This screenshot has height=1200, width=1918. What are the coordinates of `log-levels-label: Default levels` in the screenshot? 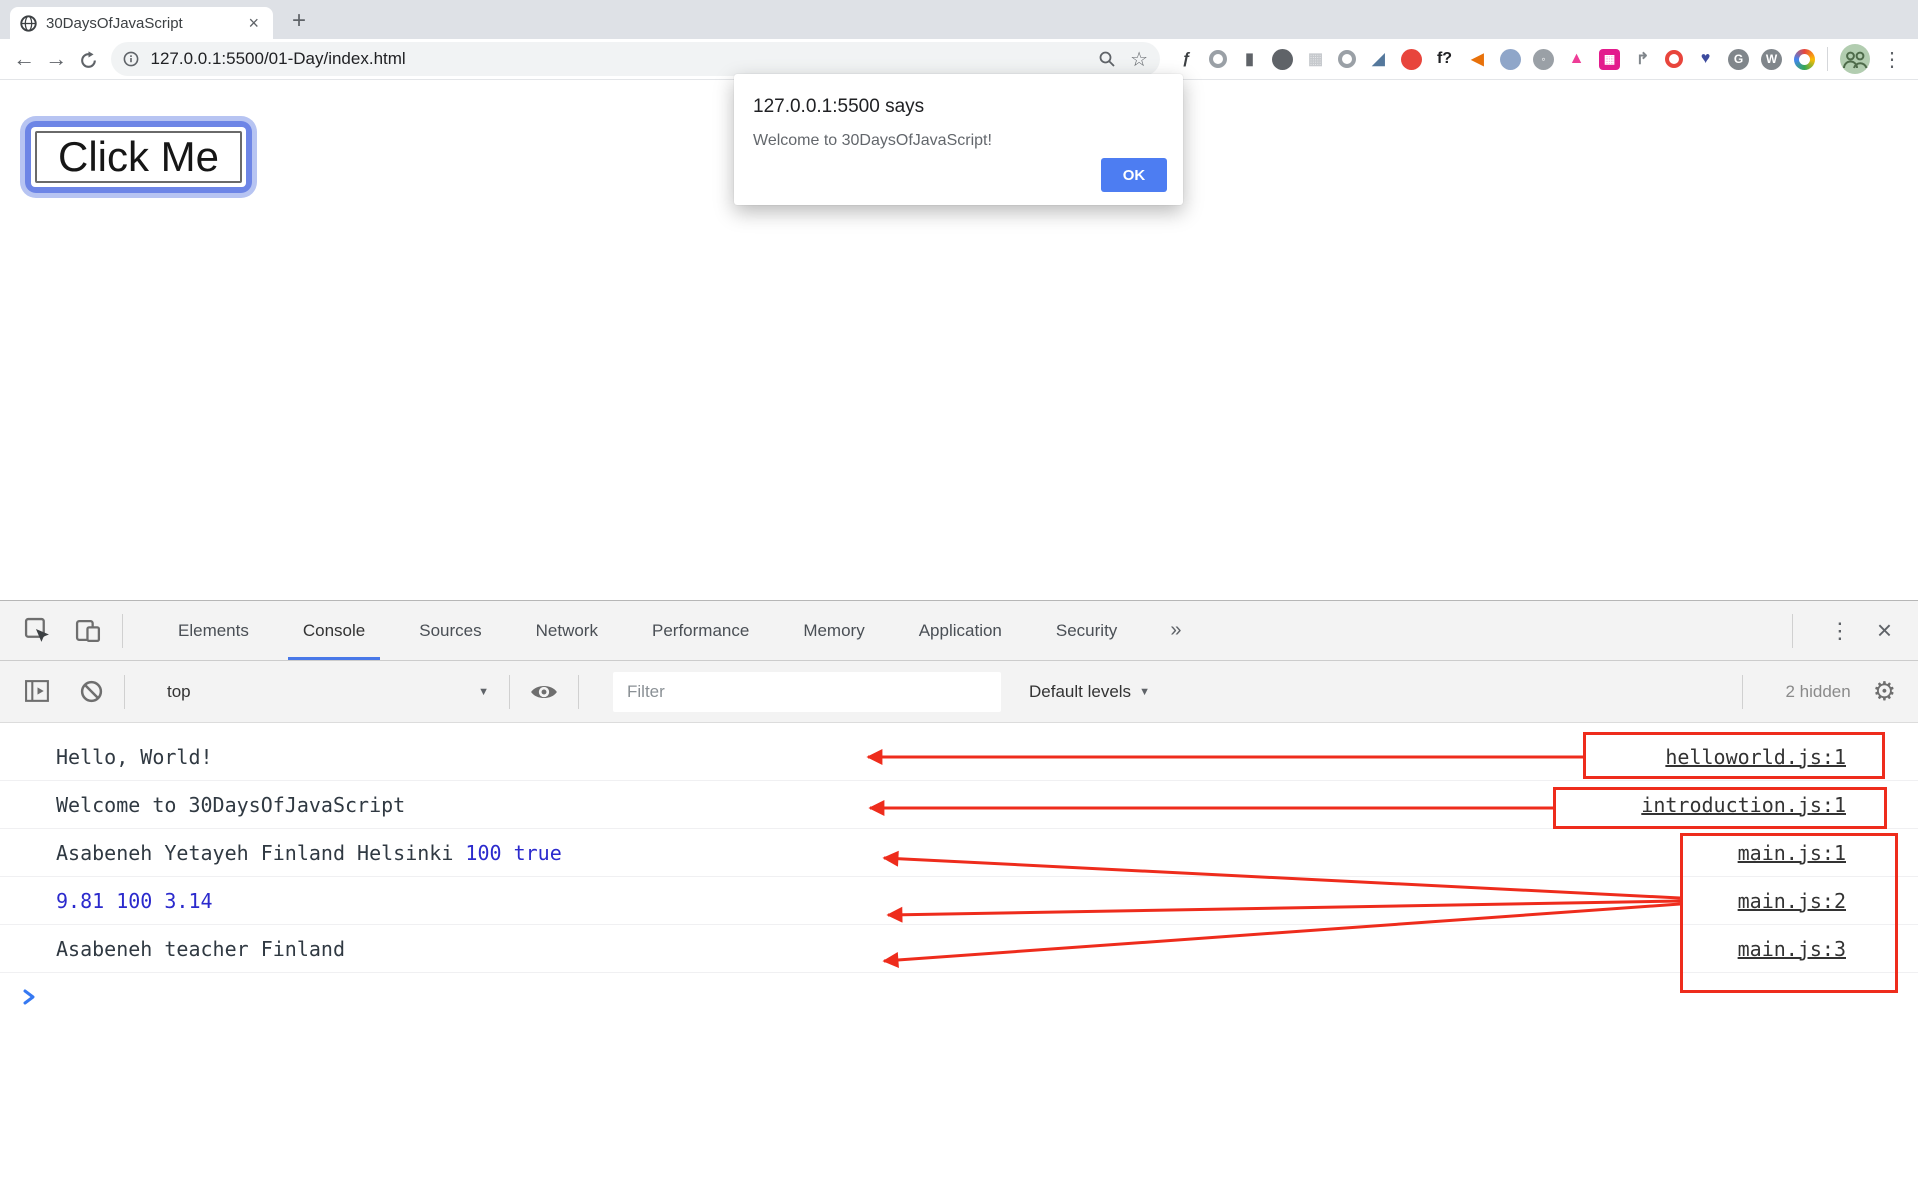 It's located at (1080, 691).